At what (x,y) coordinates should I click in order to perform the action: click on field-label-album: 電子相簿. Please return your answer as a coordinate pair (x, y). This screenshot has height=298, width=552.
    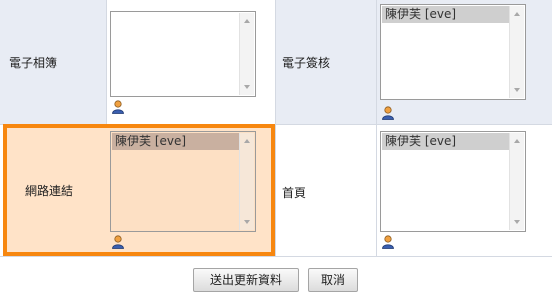
    Looking at the image, I should click on (33, 63).